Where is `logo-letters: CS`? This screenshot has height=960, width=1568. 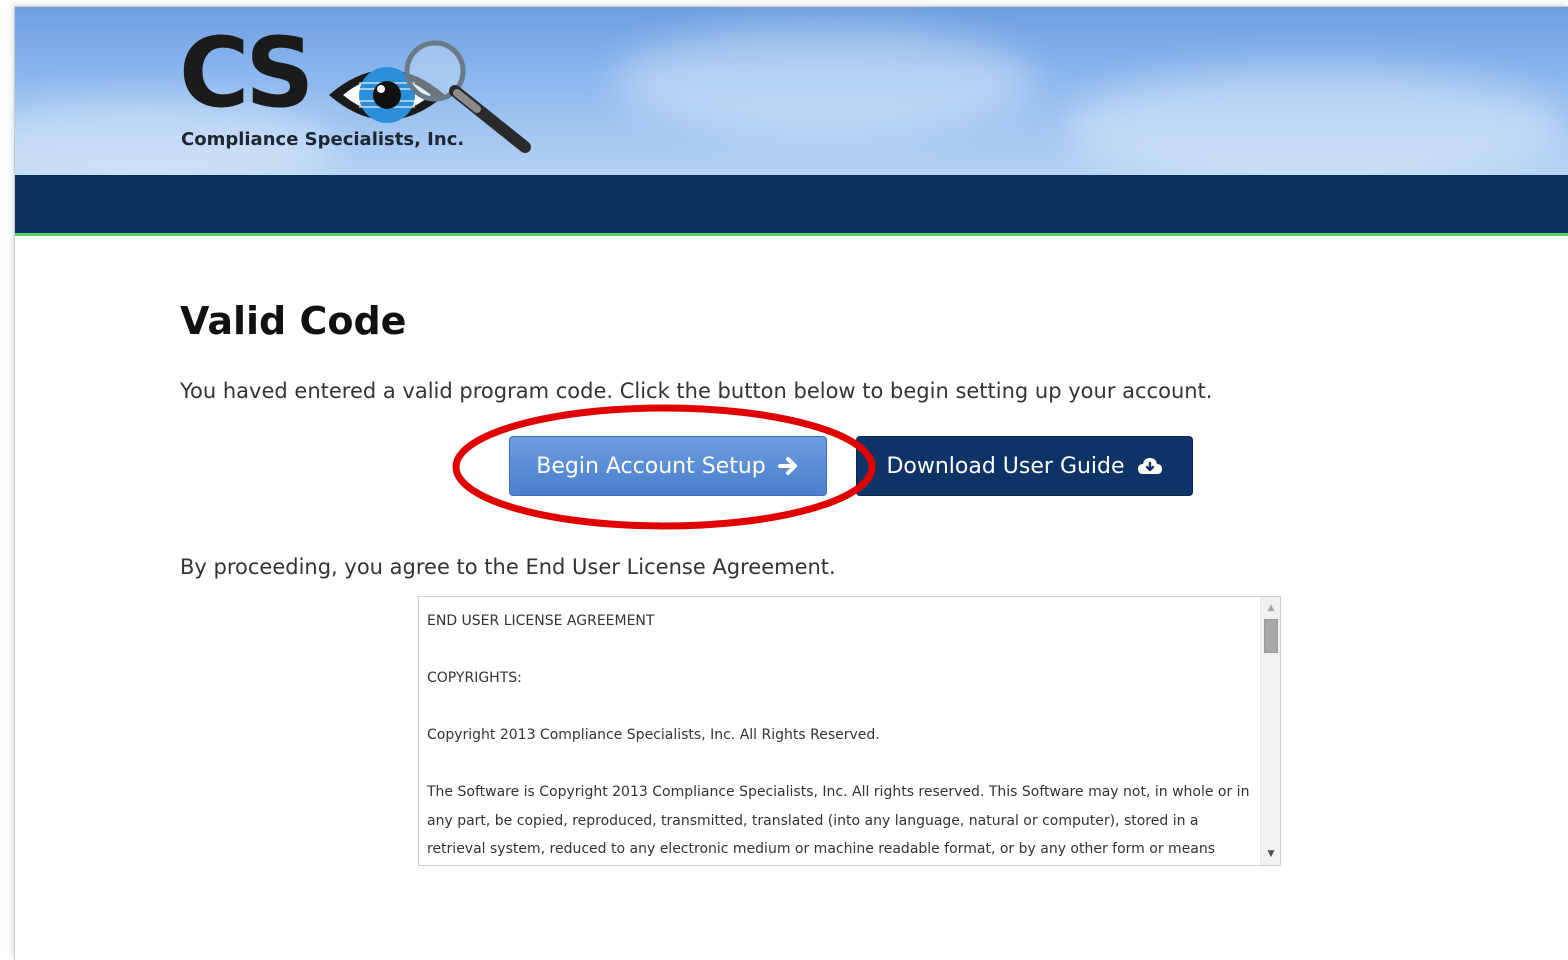 logo-letters: CS is located at coordinates (246, 73).